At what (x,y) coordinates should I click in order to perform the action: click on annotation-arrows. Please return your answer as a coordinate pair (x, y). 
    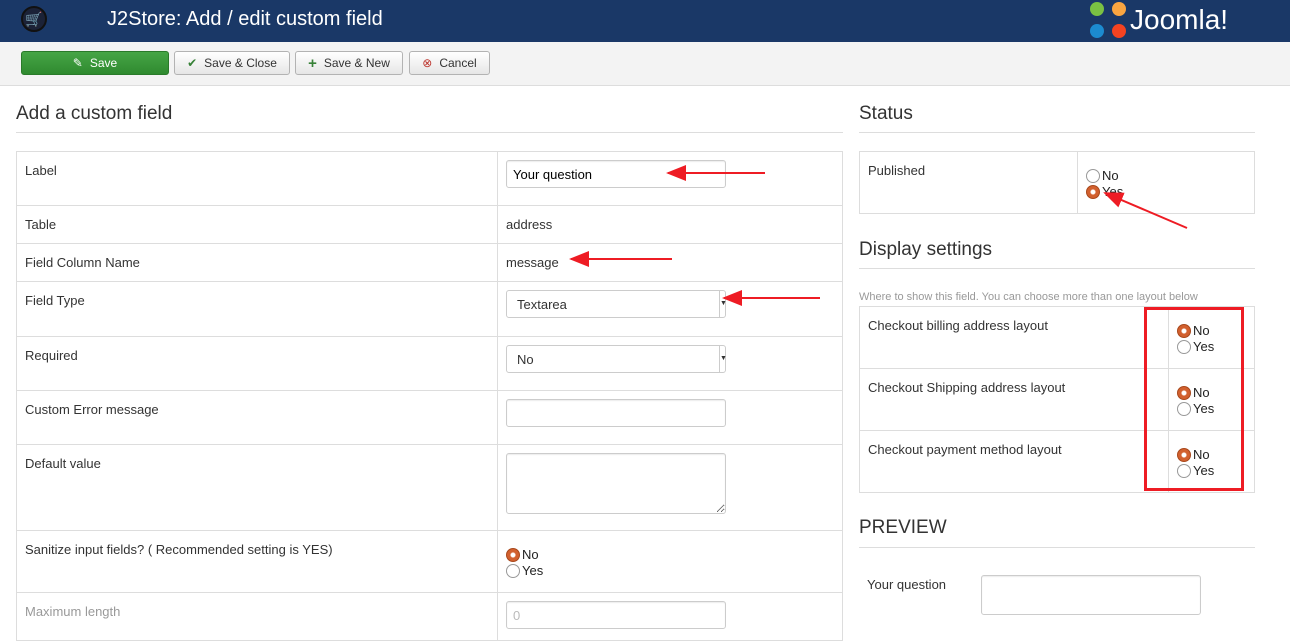
    Looking at the image, I should click on (878, 235).